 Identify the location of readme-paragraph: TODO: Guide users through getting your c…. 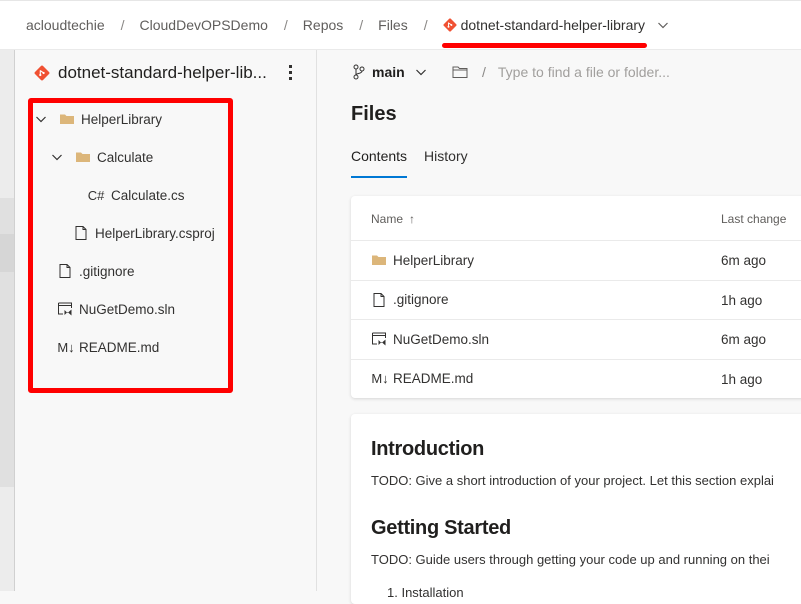
(570, 559).